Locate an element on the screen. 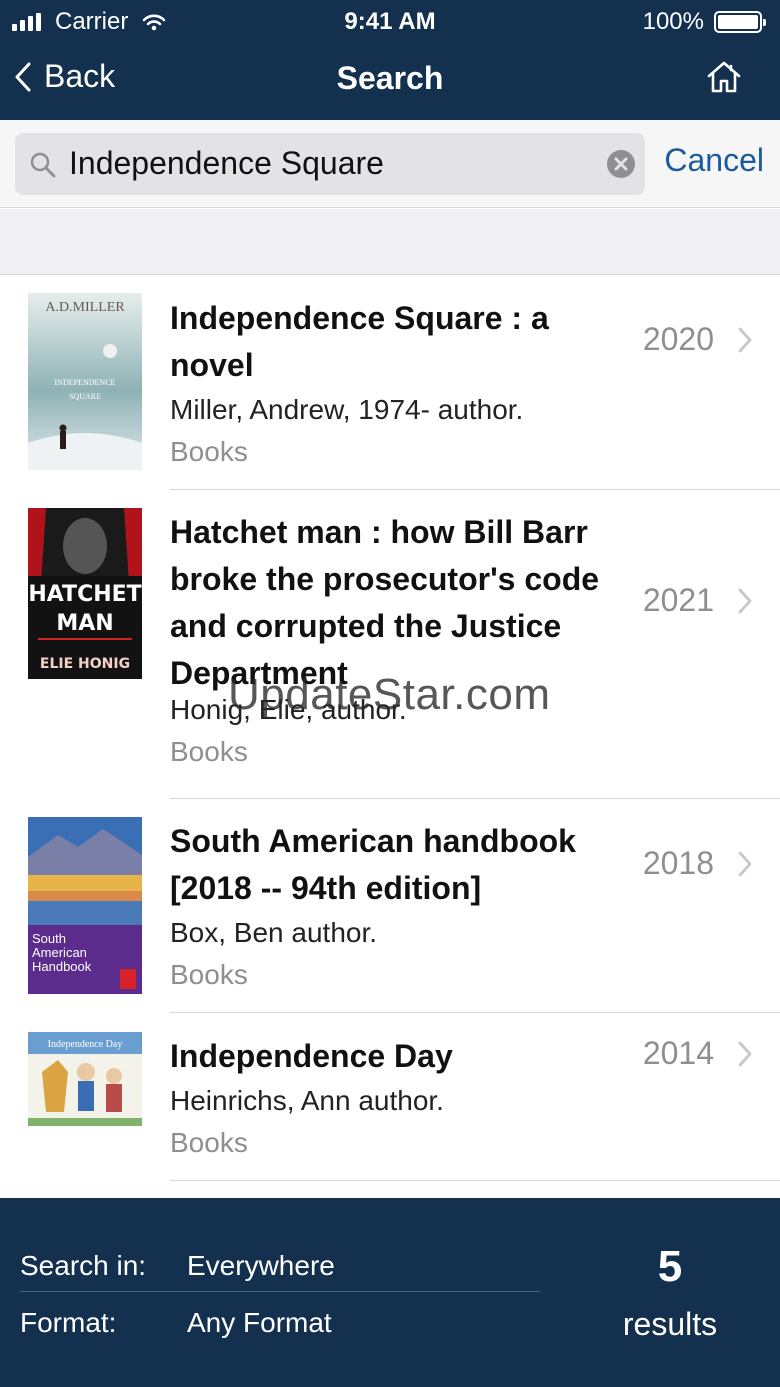  battery-icon is located at coordinates (740, 22).